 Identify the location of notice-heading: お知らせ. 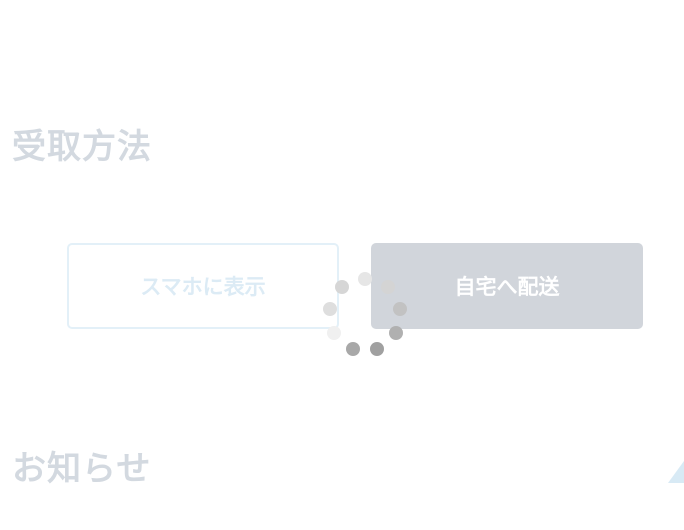
(82, 469).